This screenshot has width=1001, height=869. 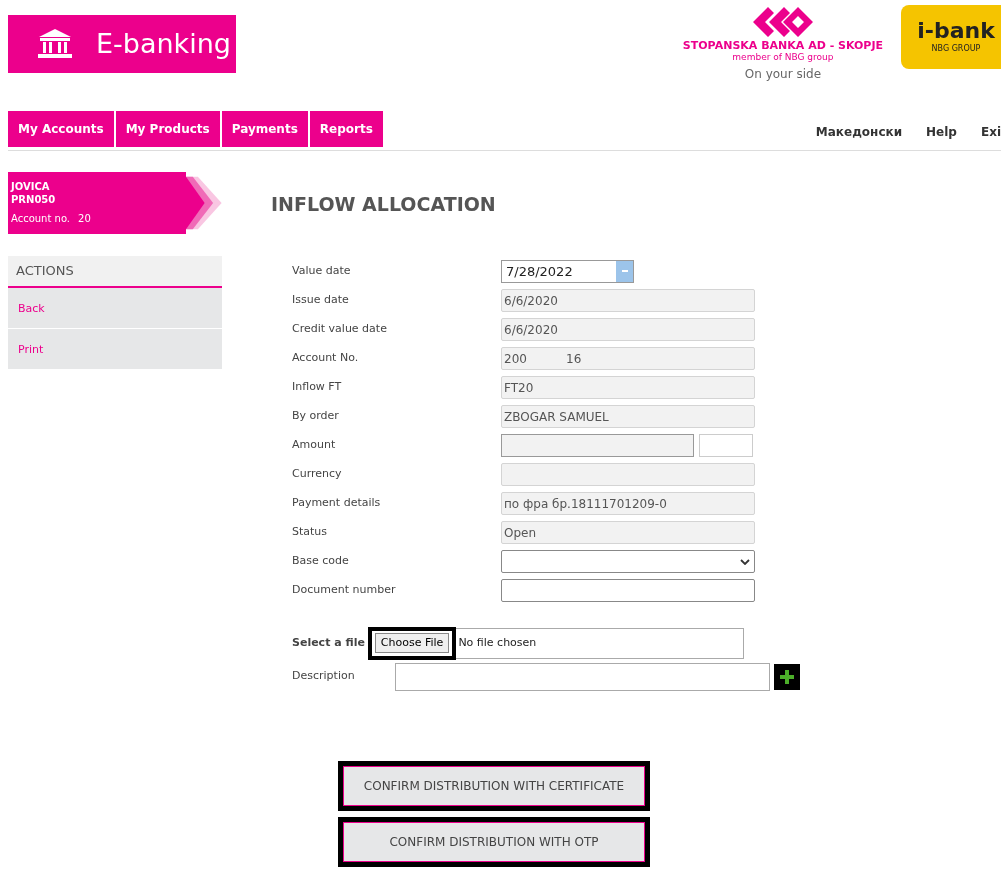 I want to click on confirm-button: CONFIRM DISTRIBUTION WITH CERTIFICATE, so click(x=494, y=785).